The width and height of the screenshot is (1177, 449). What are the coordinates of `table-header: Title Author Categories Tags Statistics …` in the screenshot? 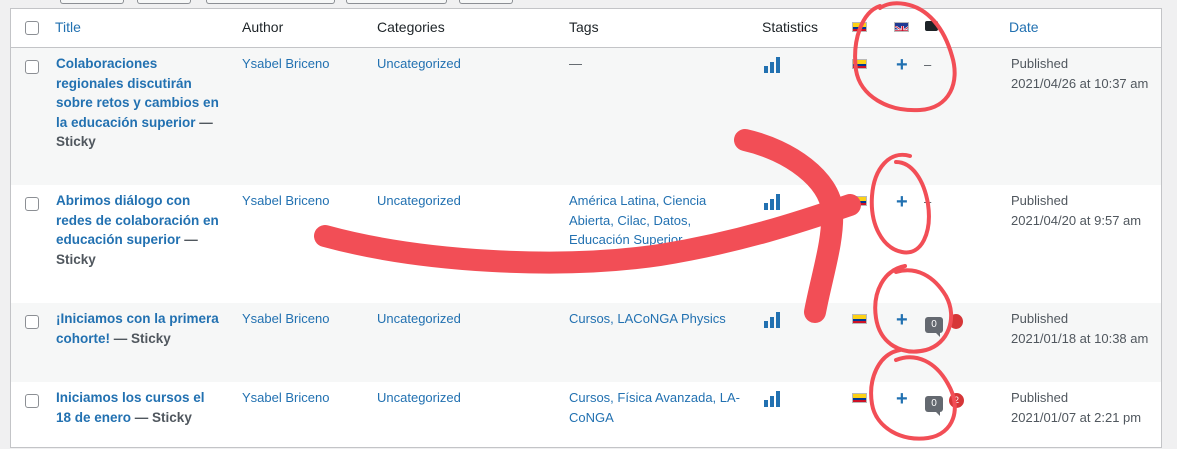 It's located at (586, 28).